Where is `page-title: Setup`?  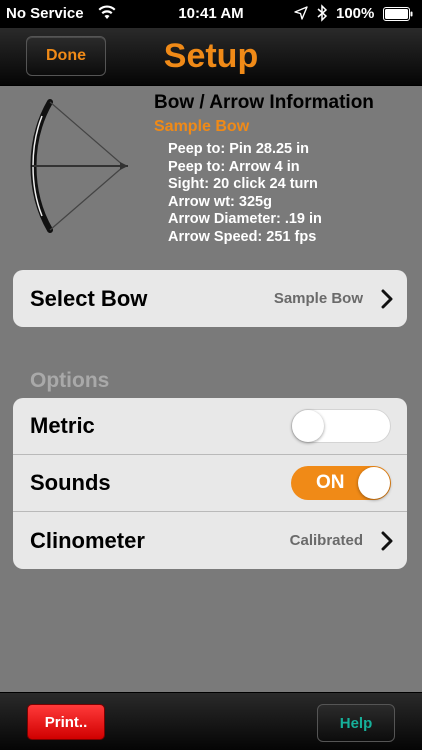 page-title: Setup is located at coordinates (211, 56).